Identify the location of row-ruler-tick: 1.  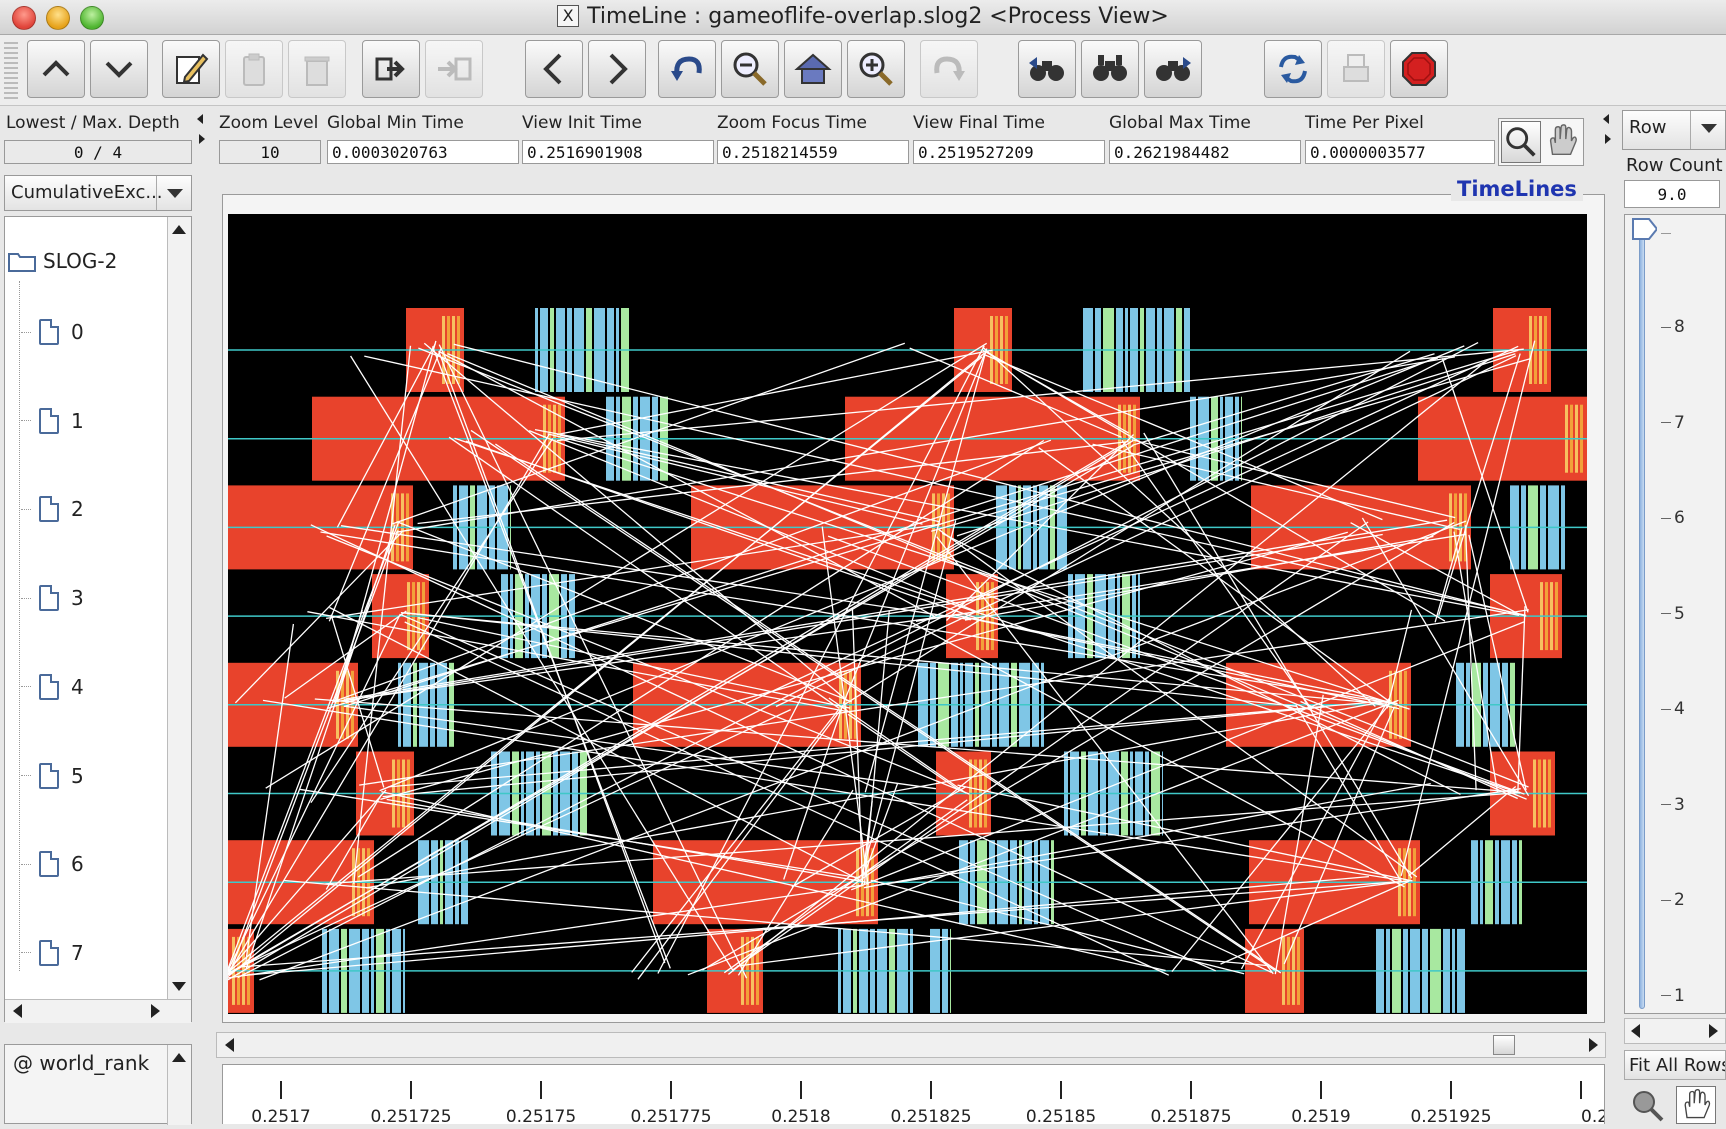
(1673, 996).